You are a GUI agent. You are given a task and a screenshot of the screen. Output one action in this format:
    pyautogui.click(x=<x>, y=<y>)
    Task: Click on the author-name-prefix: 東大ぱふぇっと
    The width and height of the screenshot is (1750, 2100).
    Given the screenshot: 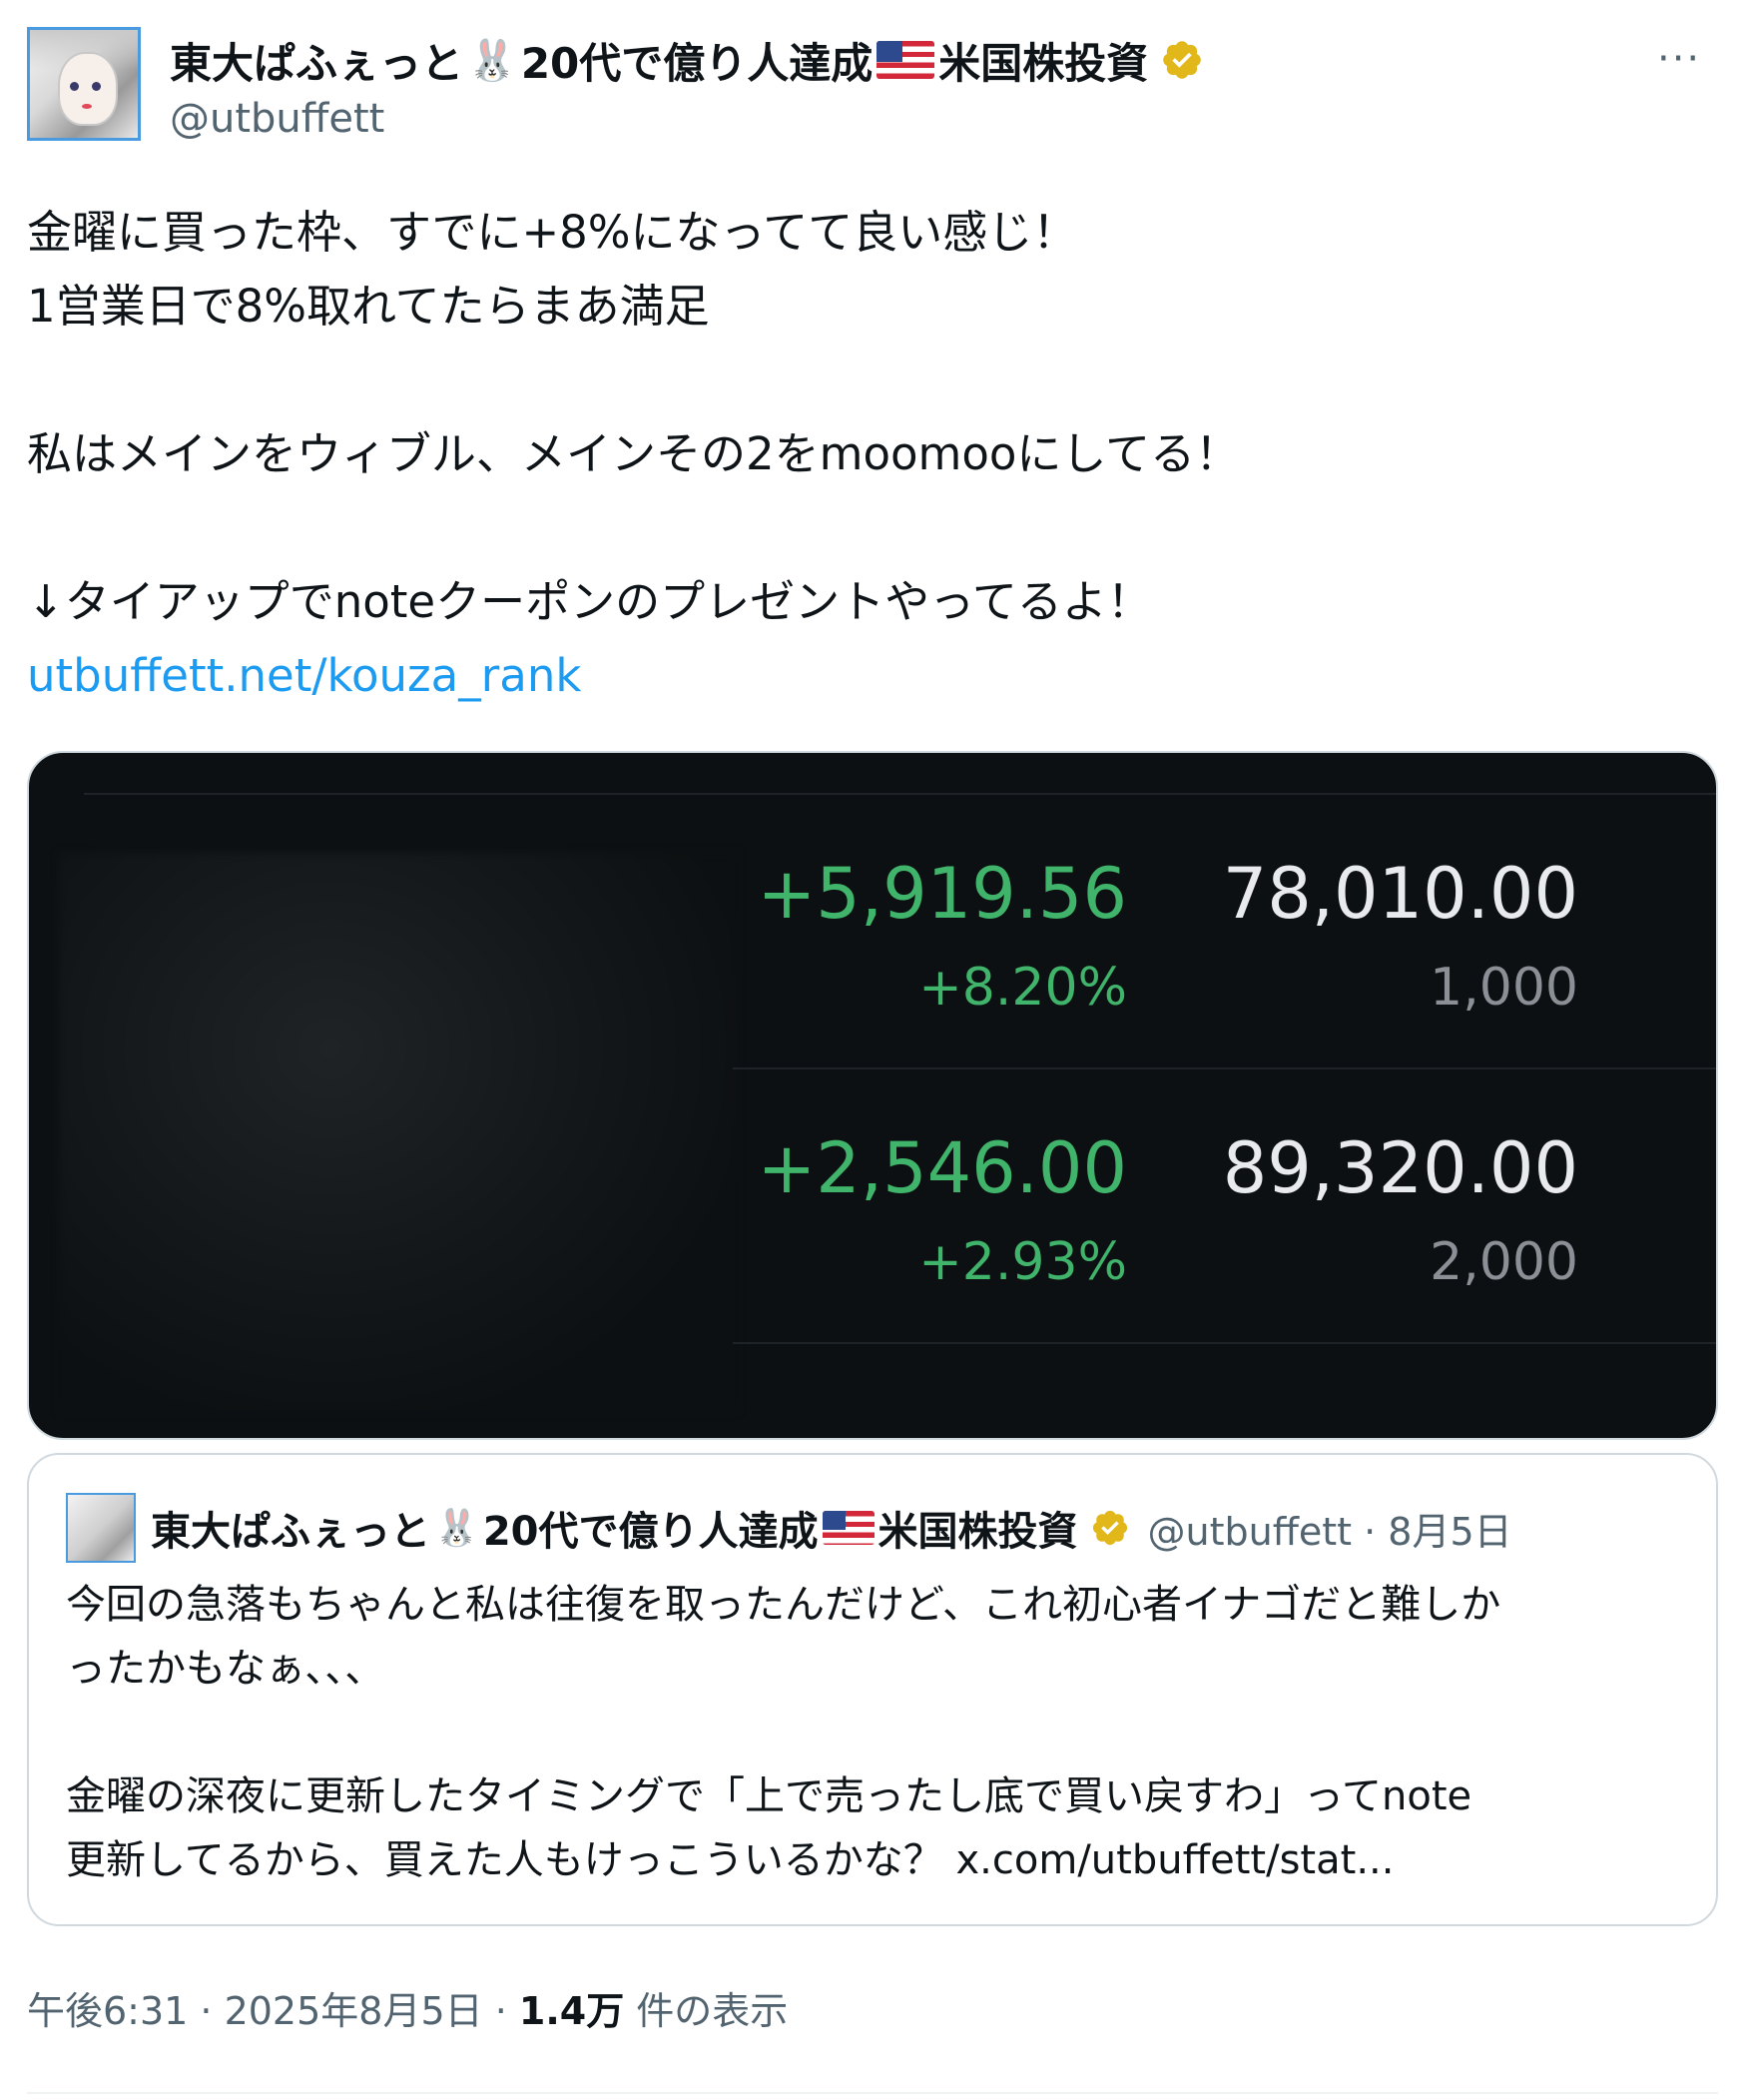 What is the action you would take?
    pyautogui.click(x=317, y=63)
    